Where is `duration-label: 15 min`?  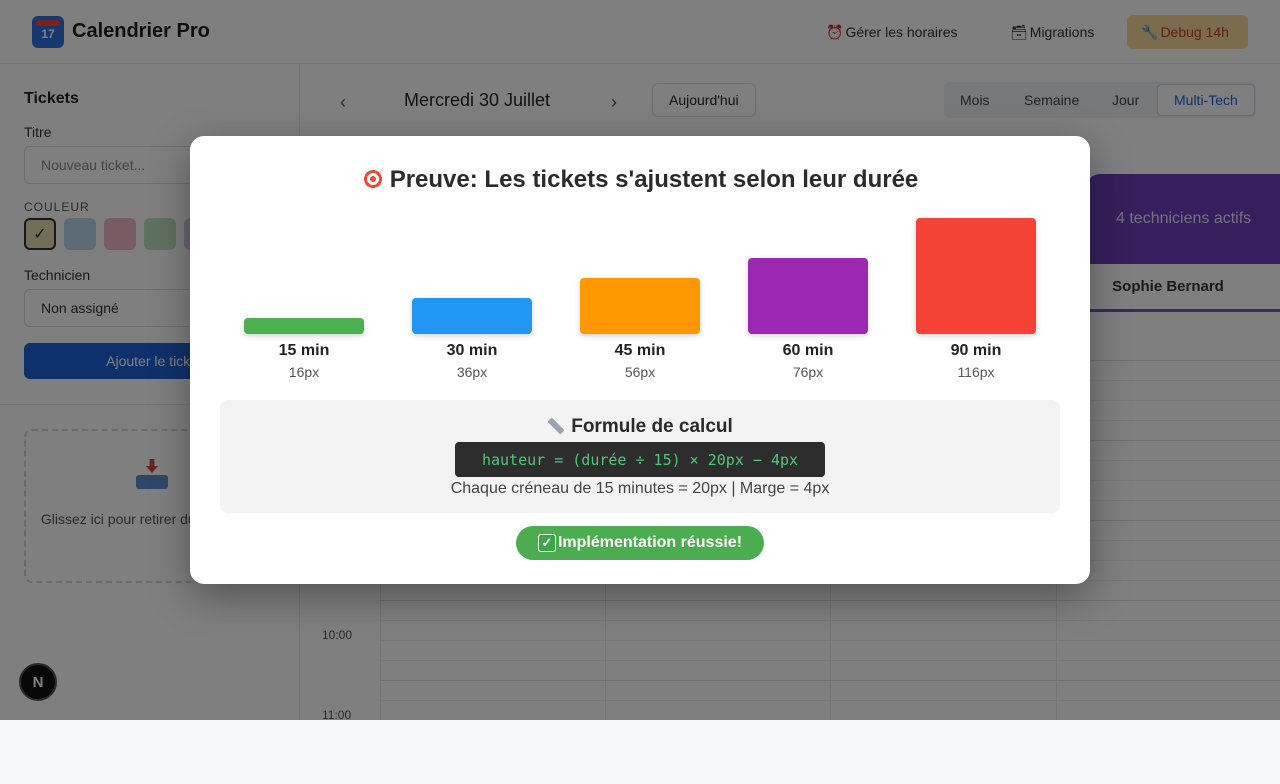
duration-label: 15 min is located at coordinates (304, 350).